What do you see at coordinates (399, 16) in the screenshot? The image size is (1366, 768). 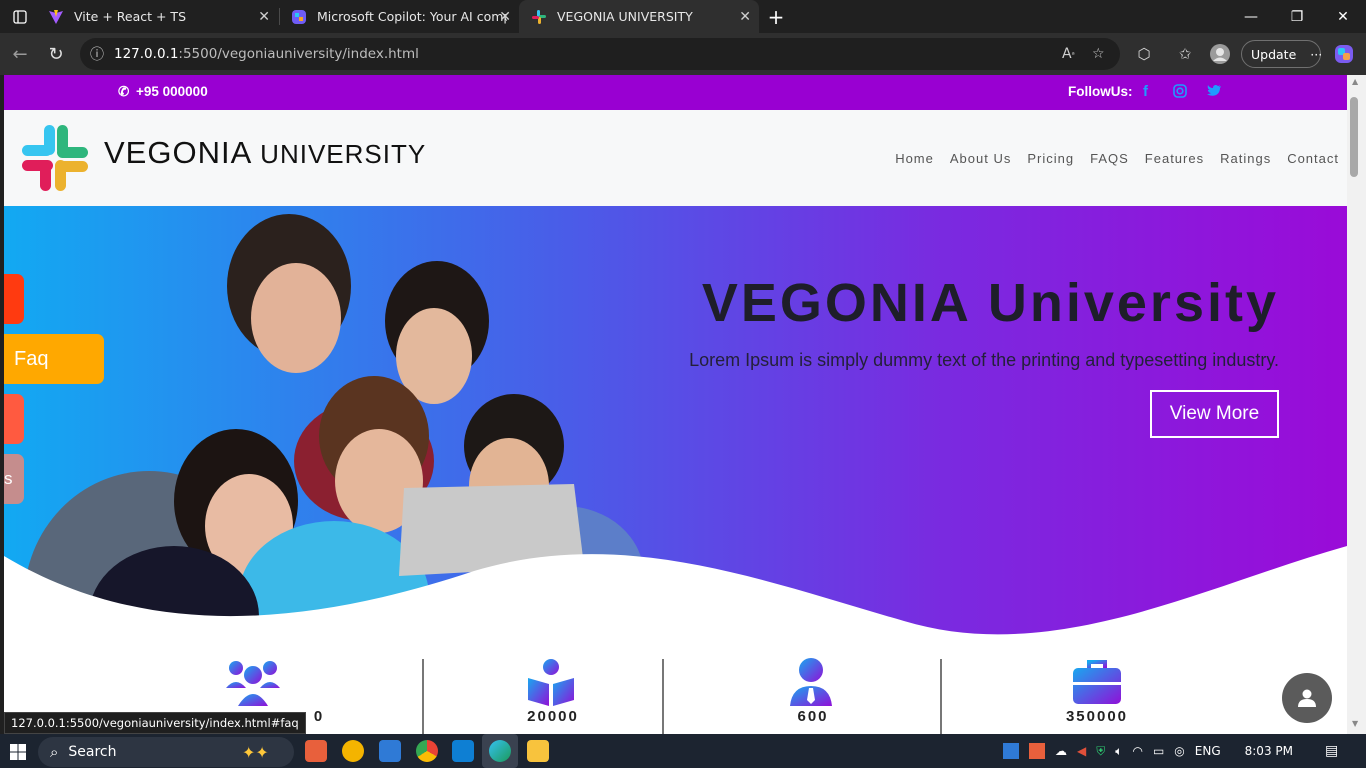 I see `tab-copilot: Microsoft Copilot: Your AI compa ✕` at bounding box center [399, 16].